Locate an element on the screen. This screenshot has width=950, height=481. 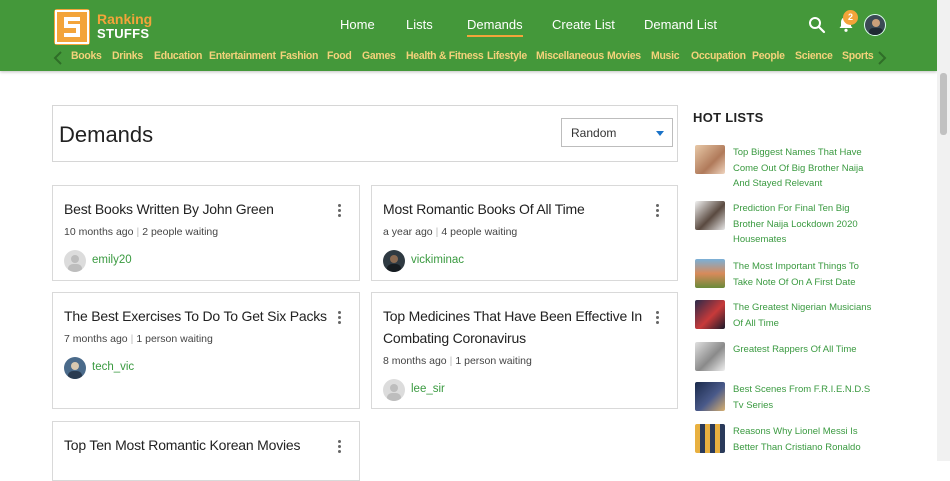
sort-select: Random is located at coordinates (617, 132).